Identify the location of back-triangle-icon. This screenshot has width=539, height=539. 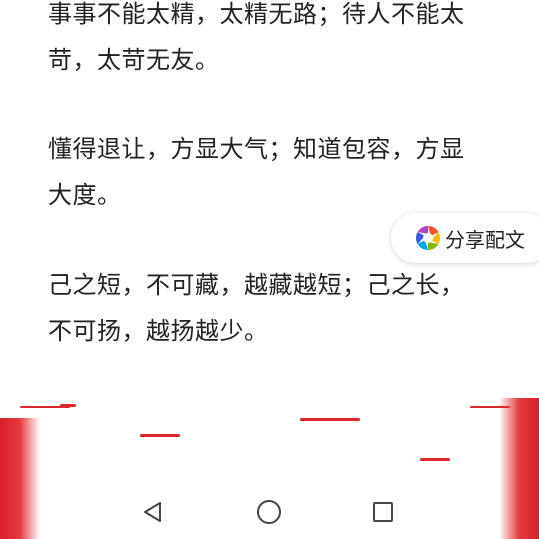
(152, 512).